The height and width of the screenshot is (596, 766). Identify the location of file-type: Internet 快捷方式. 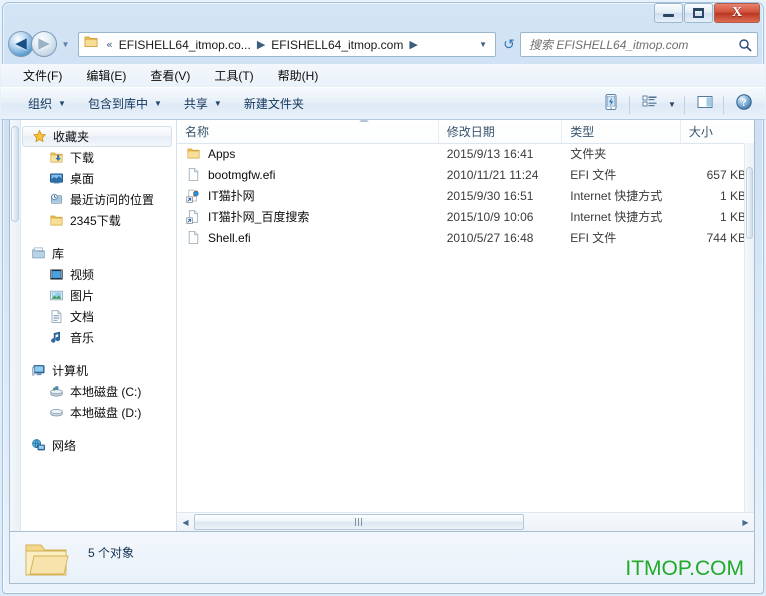
(616, 196).